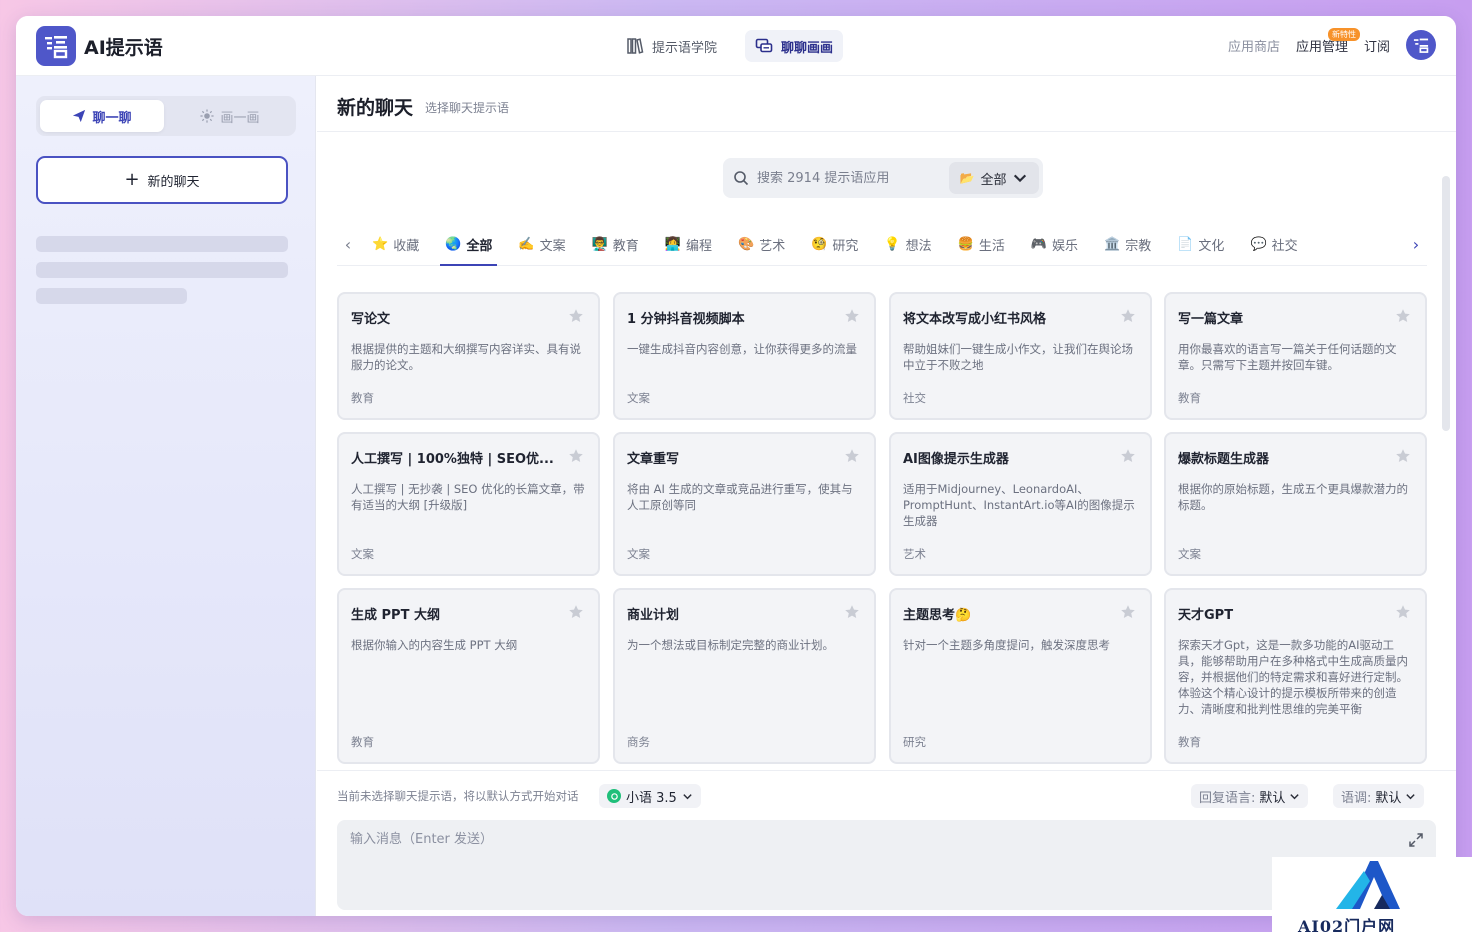 The height and width of the screenshot is (932, 1472). Describe the element at coordinates (730, 645) in the screenshot. I see `card-description: 为一个想法或目标制定完整的商业计划。` at that location.